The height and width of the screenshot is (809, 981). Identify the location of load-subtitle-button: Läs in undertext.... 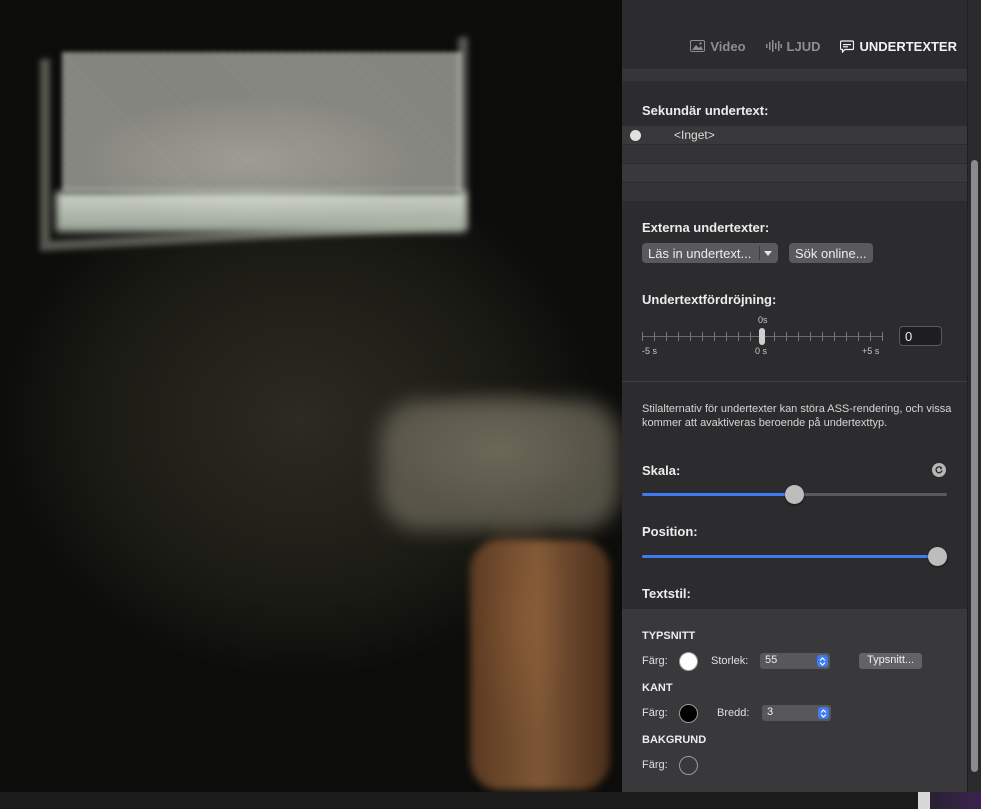
(710, 253).